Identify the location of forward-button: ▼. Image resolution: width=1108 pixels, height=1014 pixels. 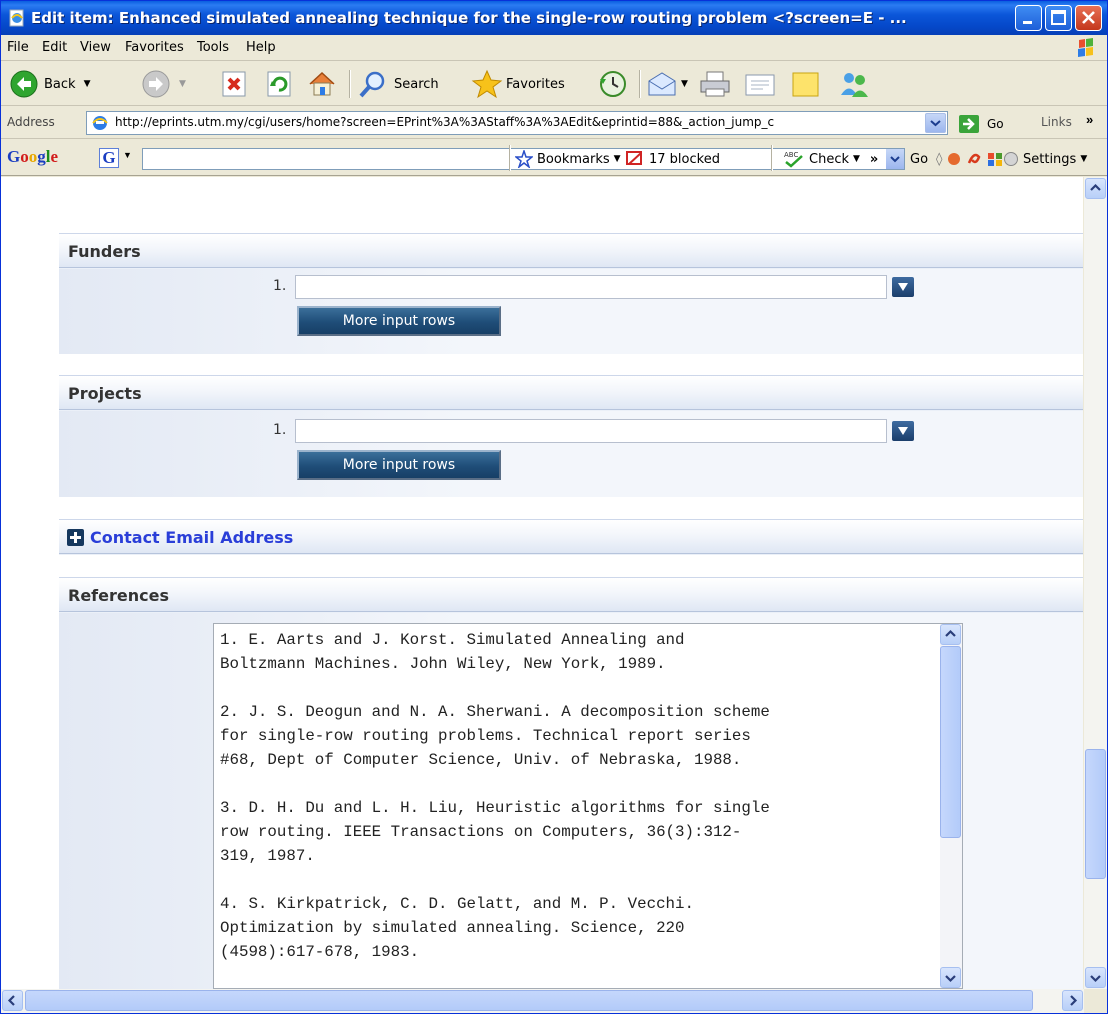
(163, 84).